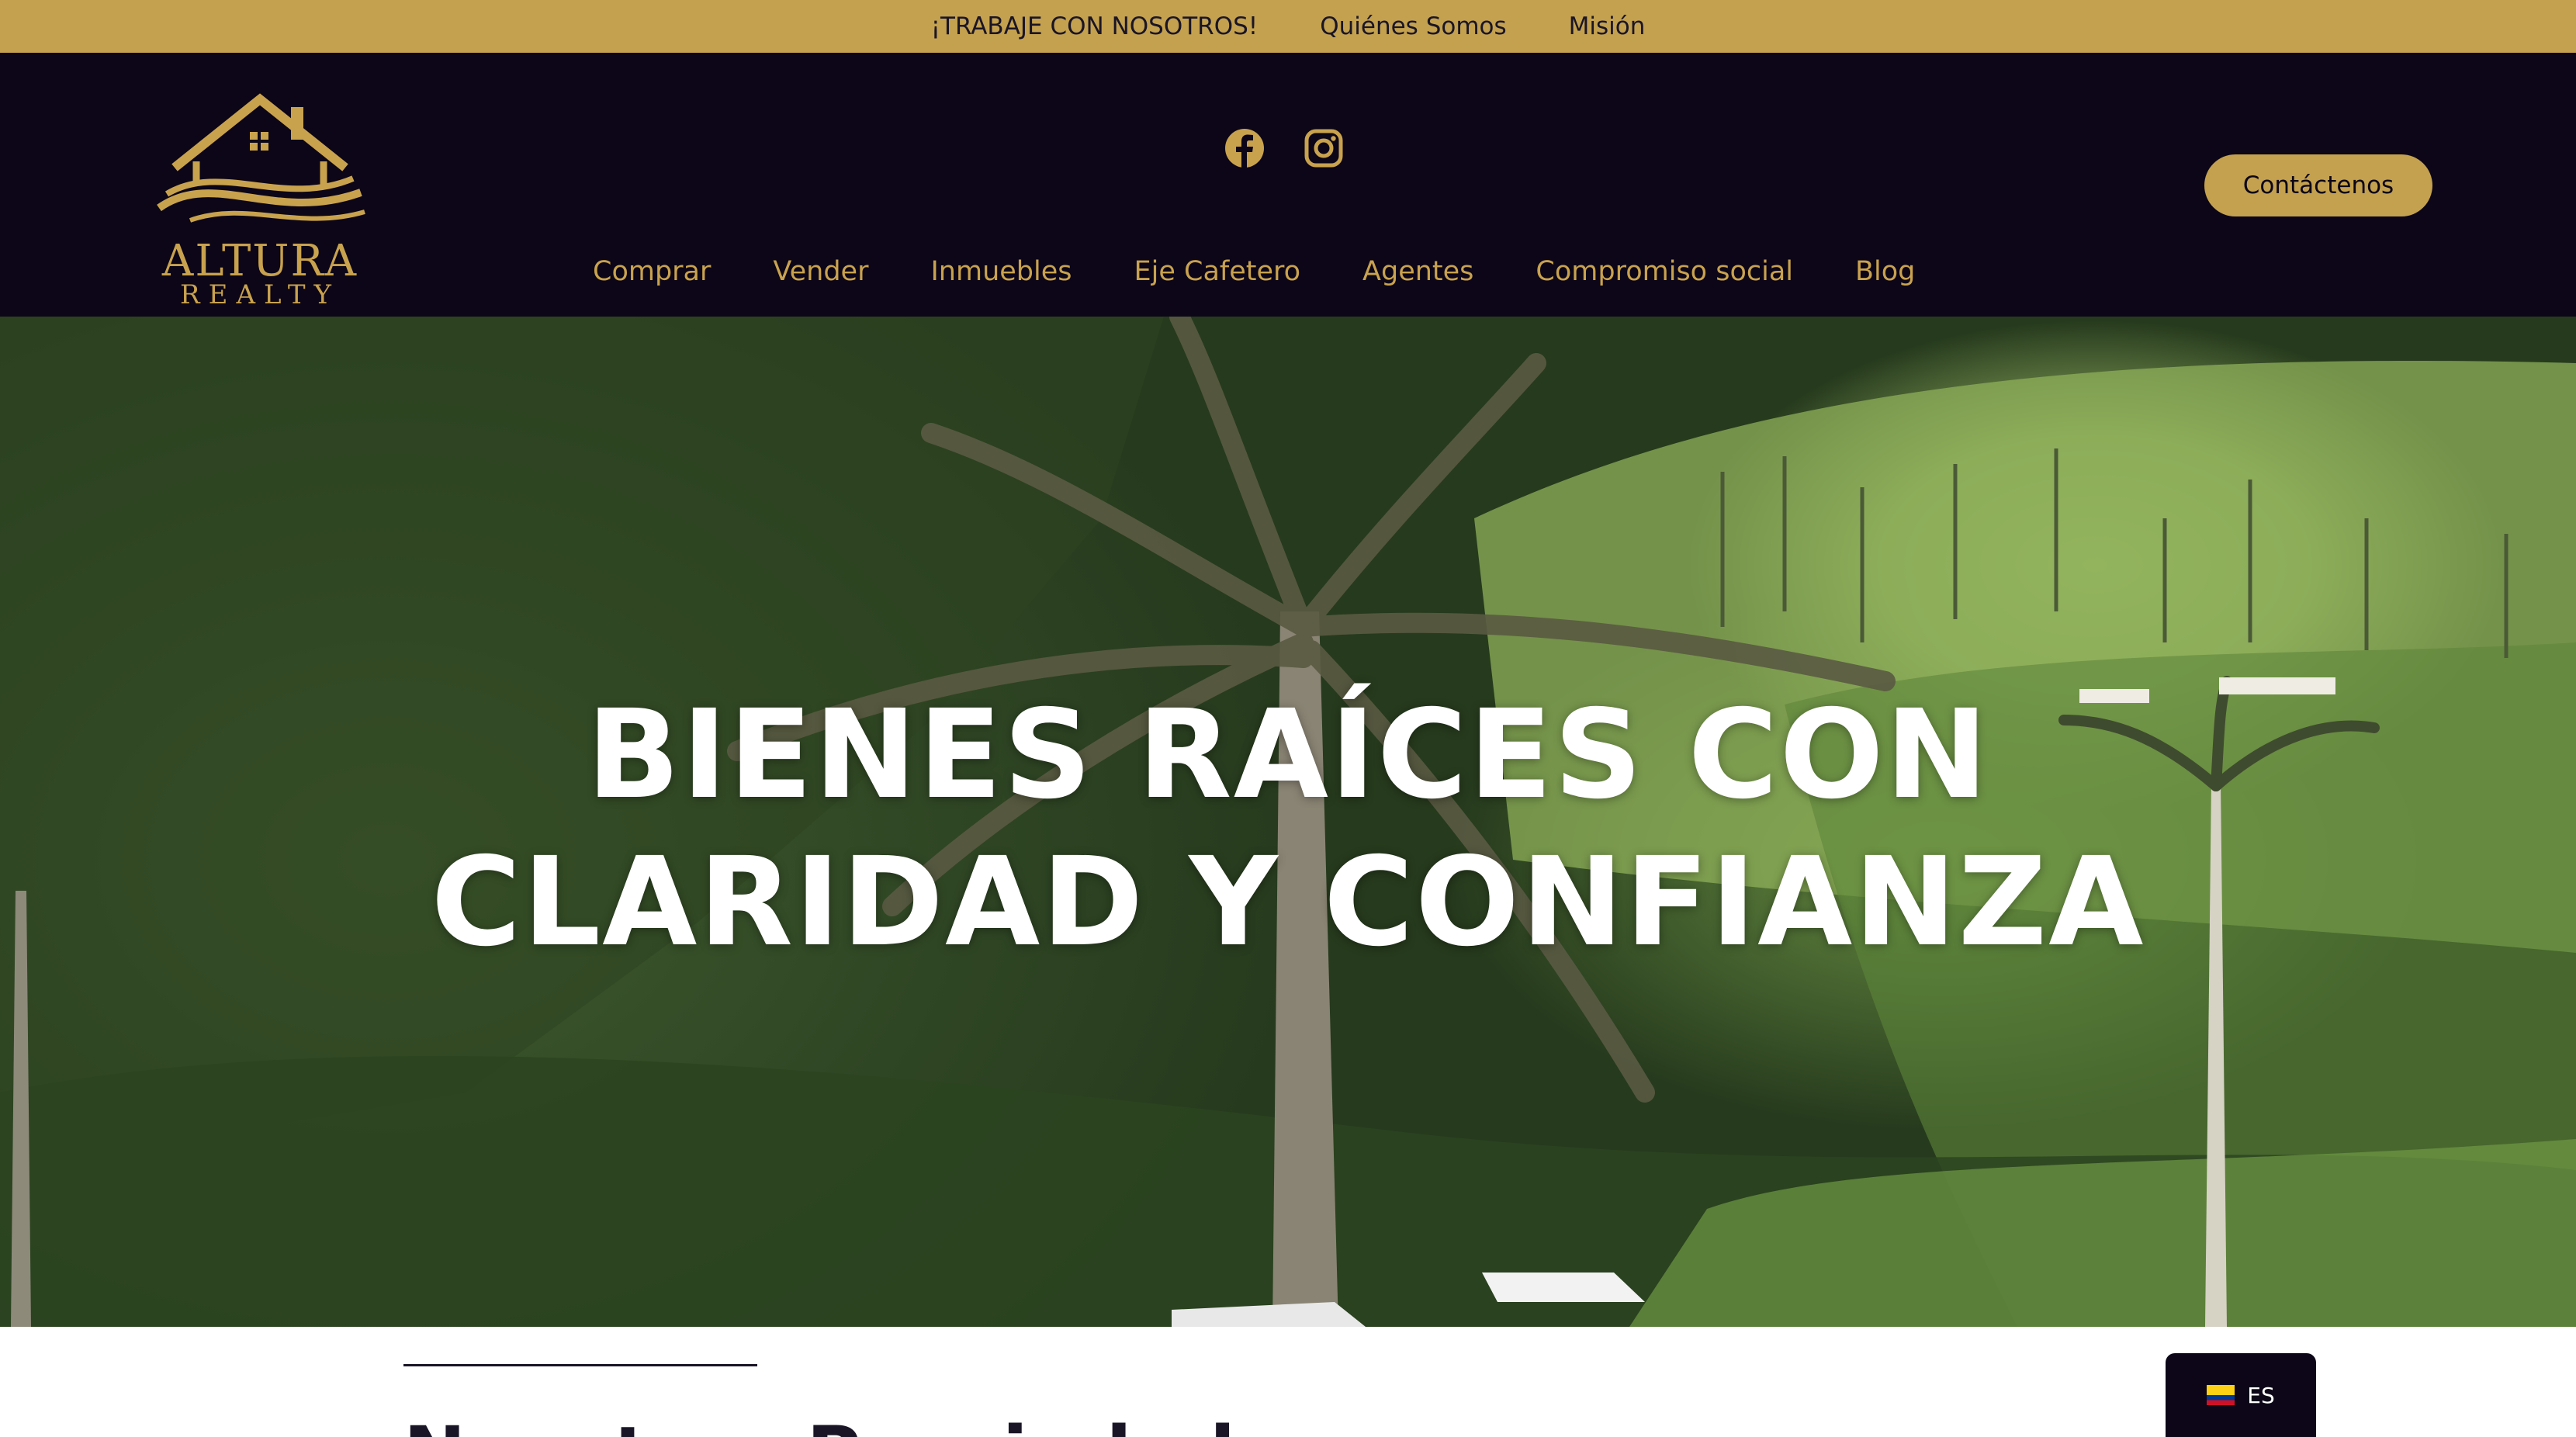  Describe the element at coordinates (1323, 148) in the screenshot. I see `instagram-icon` at that location.